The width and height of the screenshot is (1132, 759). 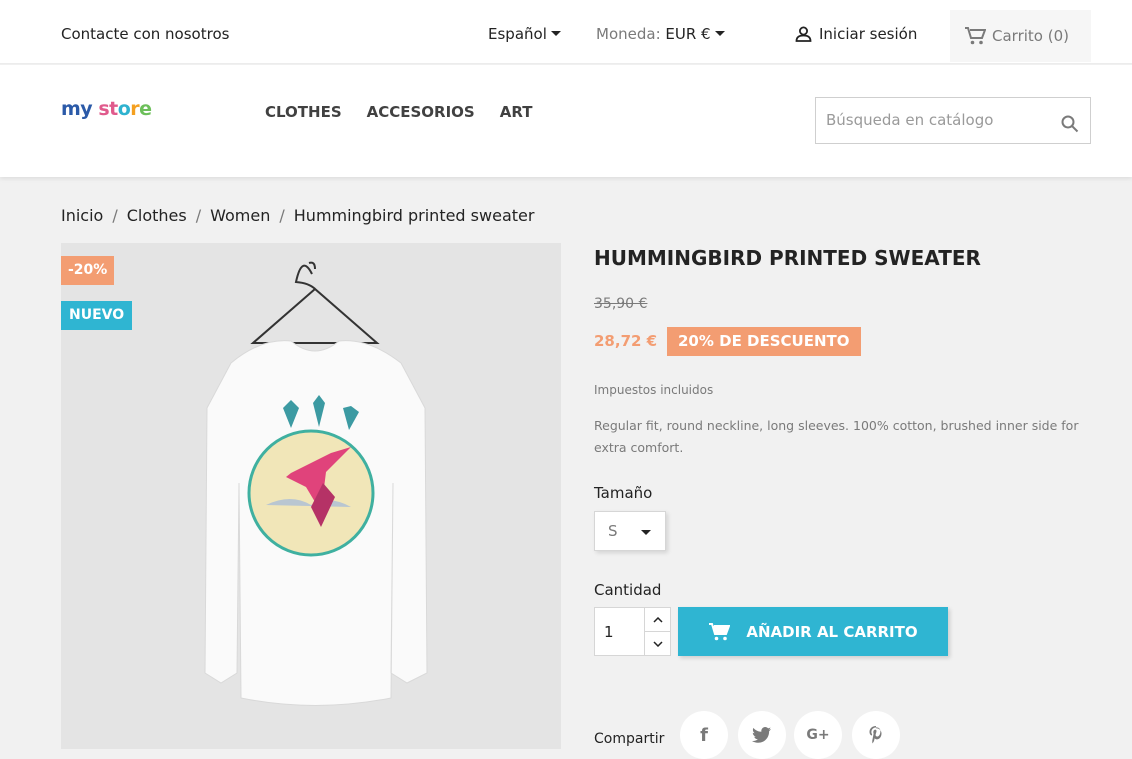 I want to click on googleplus-icon: G+, so click(x=818, y=735).